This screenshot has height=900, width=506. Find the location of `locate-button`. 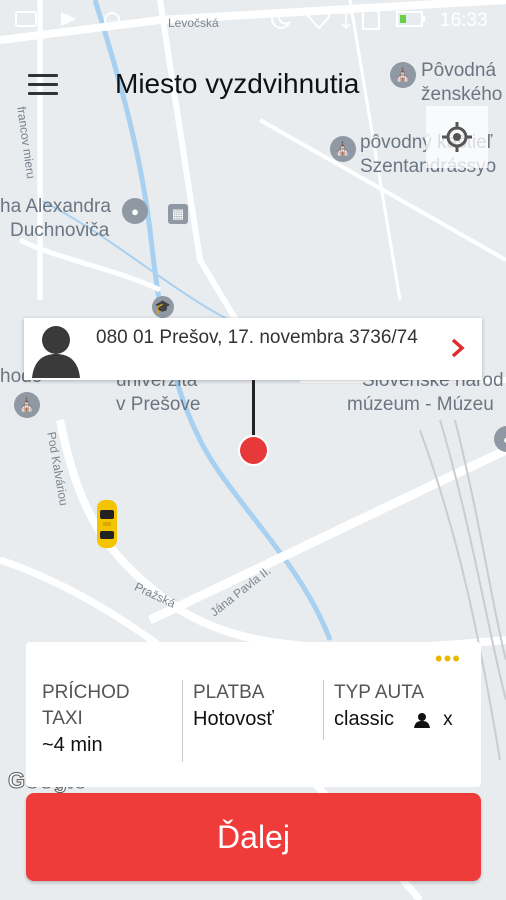

locate-button is located at coordinates (457, 137).